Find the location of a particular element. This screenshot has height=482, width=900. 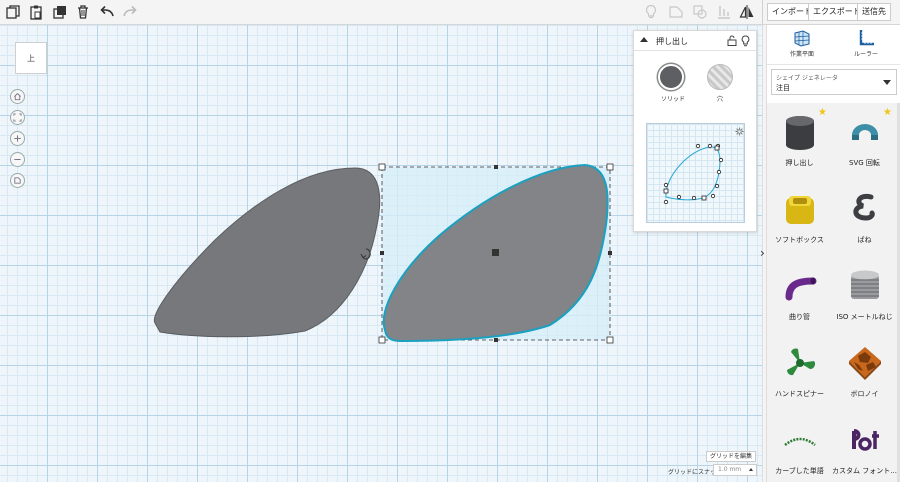

spring-shape-icon is located at coordinates (864, 207).